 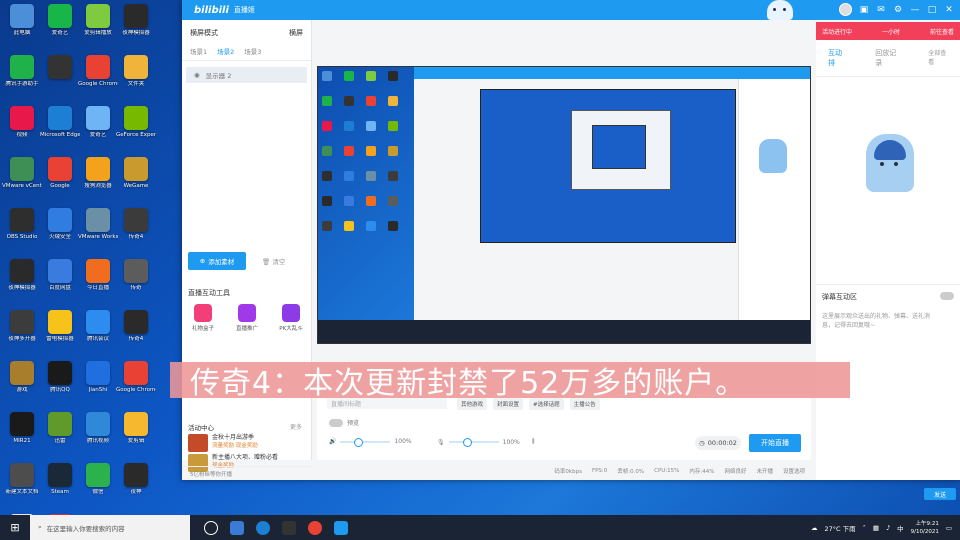 What do you see at coordinates (225, 51) in the screenshot?
I see `tab-scene-2: 场景2` at bounding box center [225, 51].